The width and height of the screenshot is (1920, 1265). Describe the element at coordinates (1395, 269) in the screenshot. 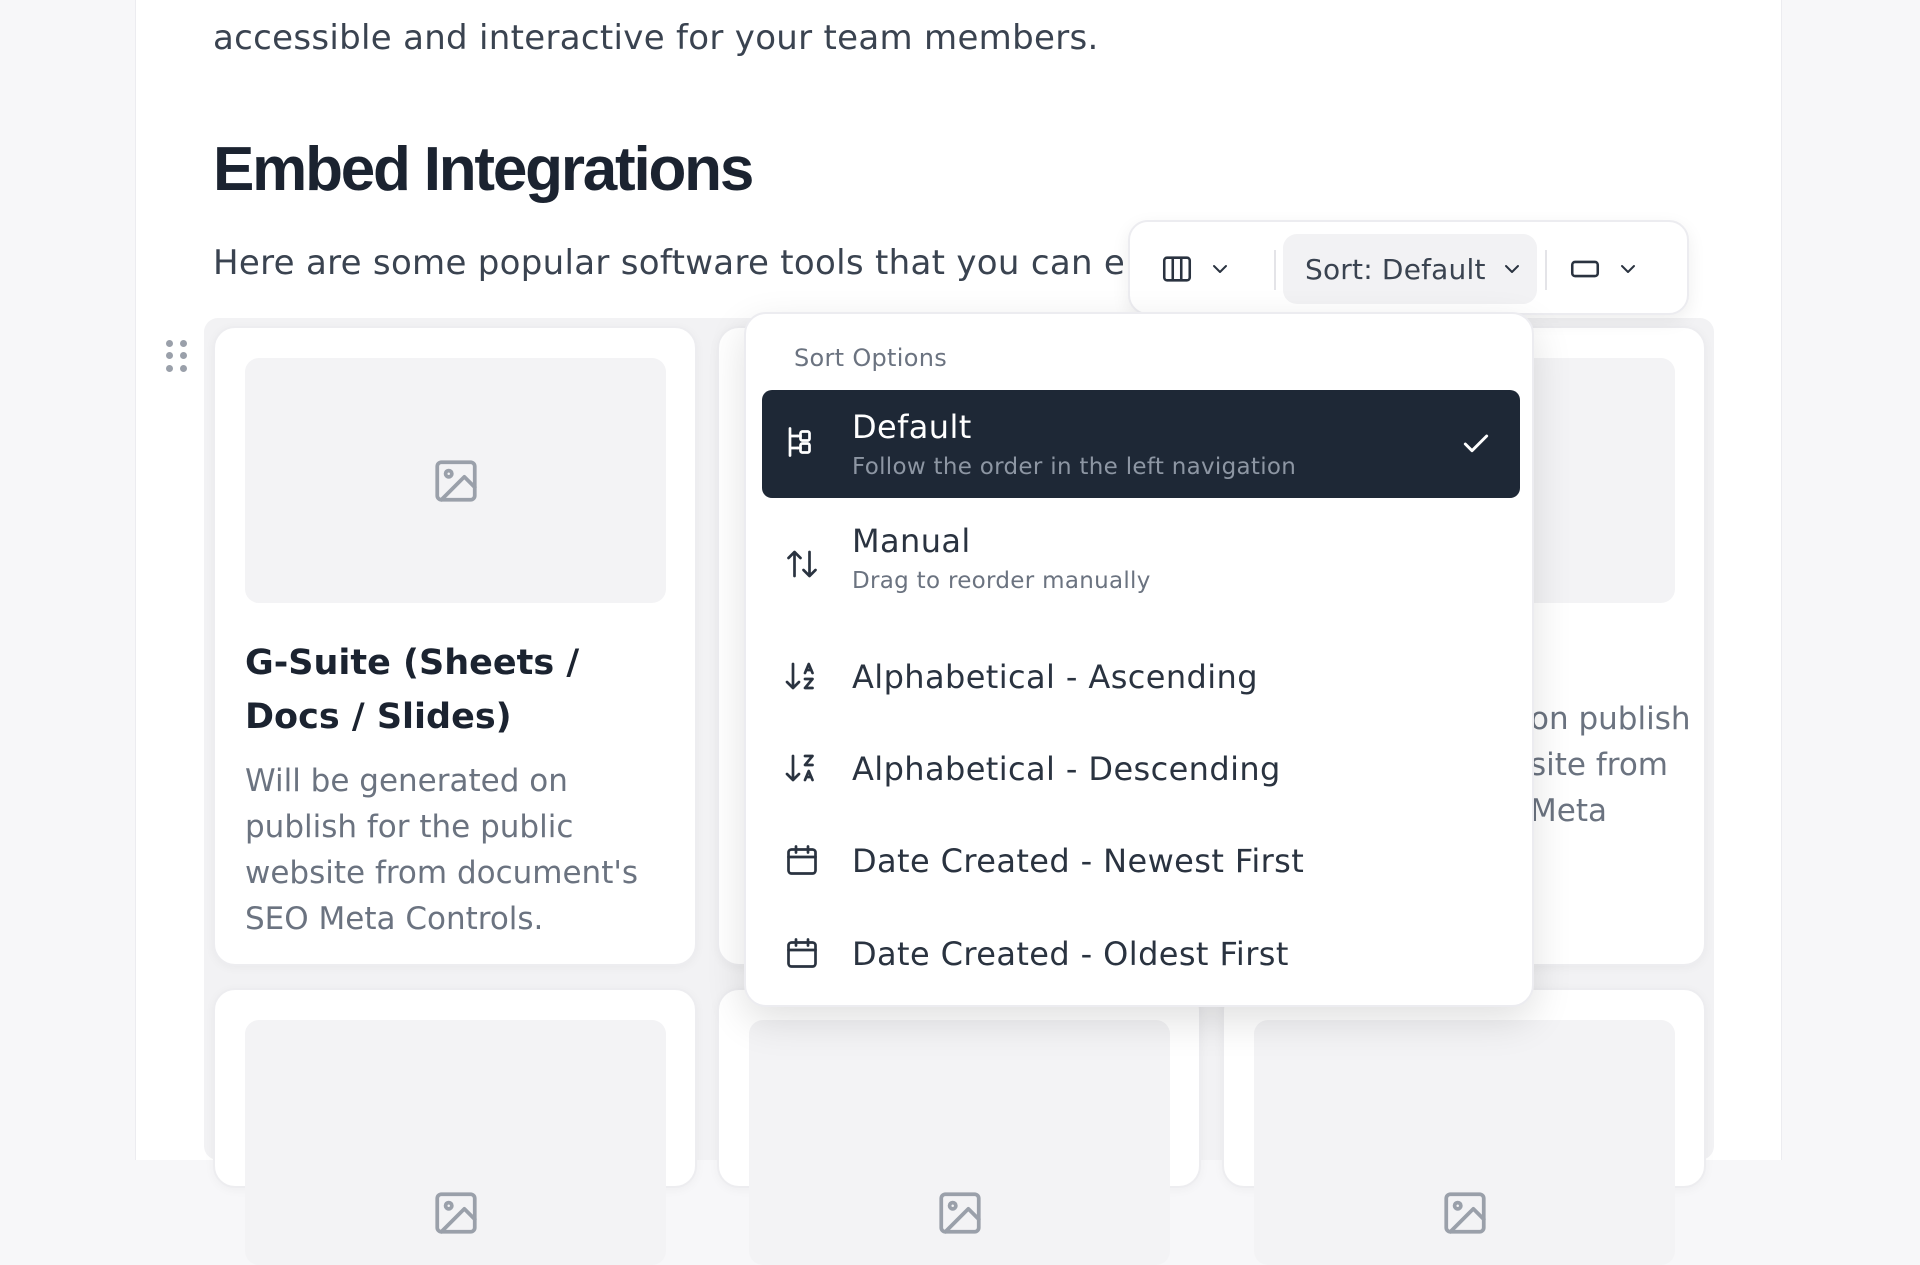

I see `sort-button-label: Sort: Default` at that location.